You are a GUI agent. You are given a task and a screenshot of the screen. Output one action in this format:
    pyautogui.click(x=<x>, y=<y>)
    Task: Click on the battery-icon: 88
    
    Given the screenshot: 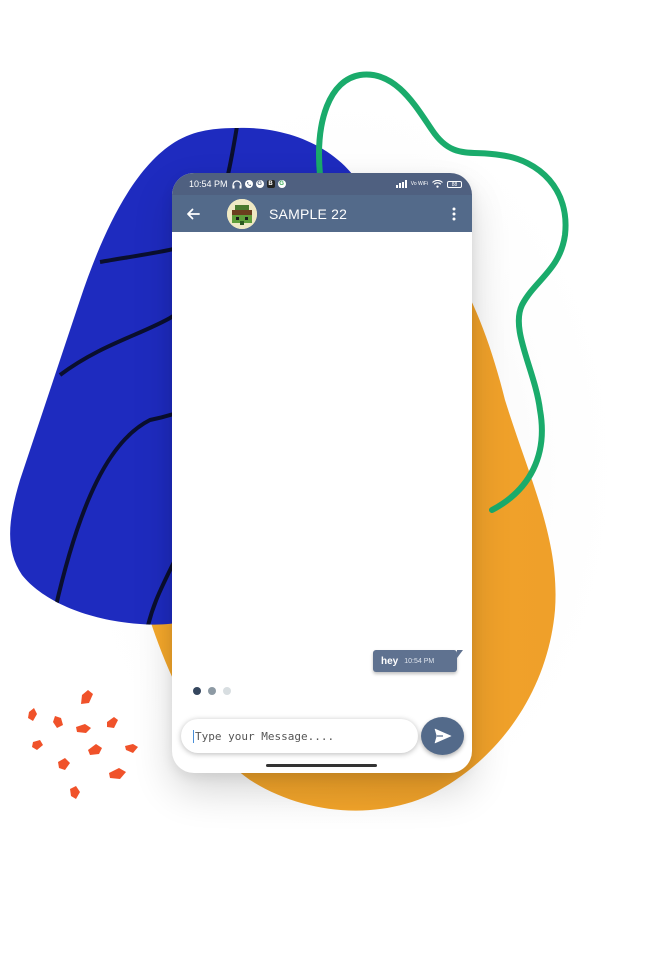 What is the action you would take?
    pyautogui.click(x=454, y=184)
    